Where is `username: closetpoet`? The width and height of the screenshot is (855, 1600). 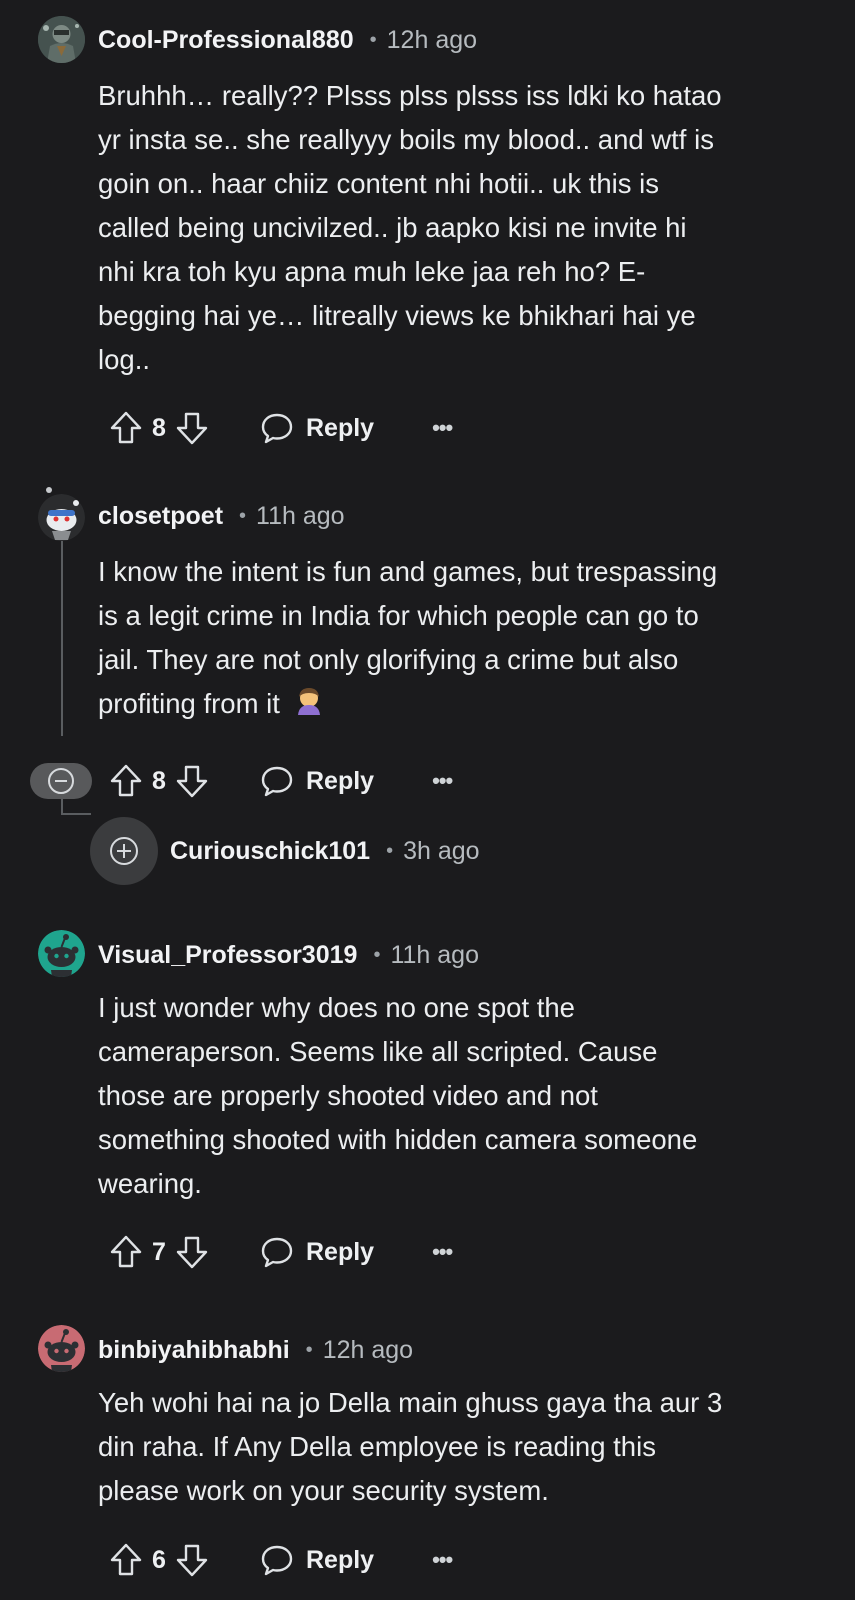 username: closetpoet is located at coordinates (160, 516).